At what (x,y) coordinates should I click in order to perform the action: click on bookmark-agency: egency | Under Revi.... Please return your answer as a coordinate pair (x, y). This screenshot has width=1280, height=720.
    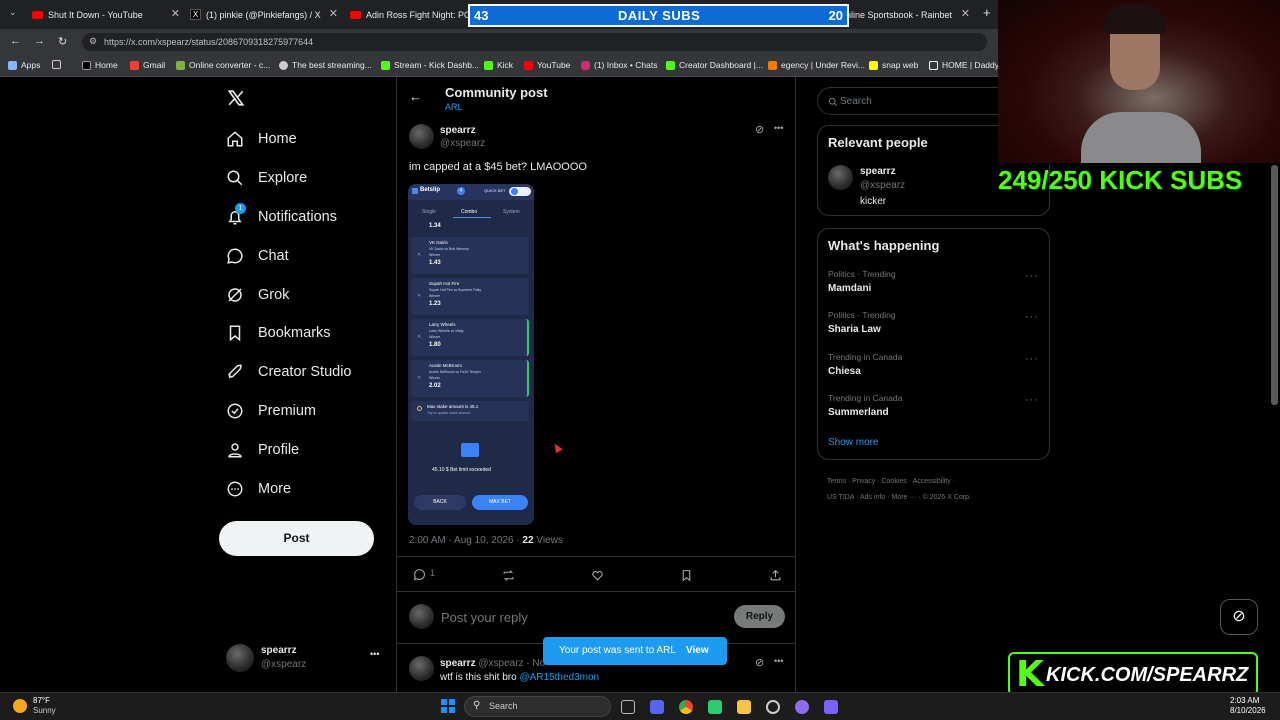
    Looking at the image, I should click on (816, 65).